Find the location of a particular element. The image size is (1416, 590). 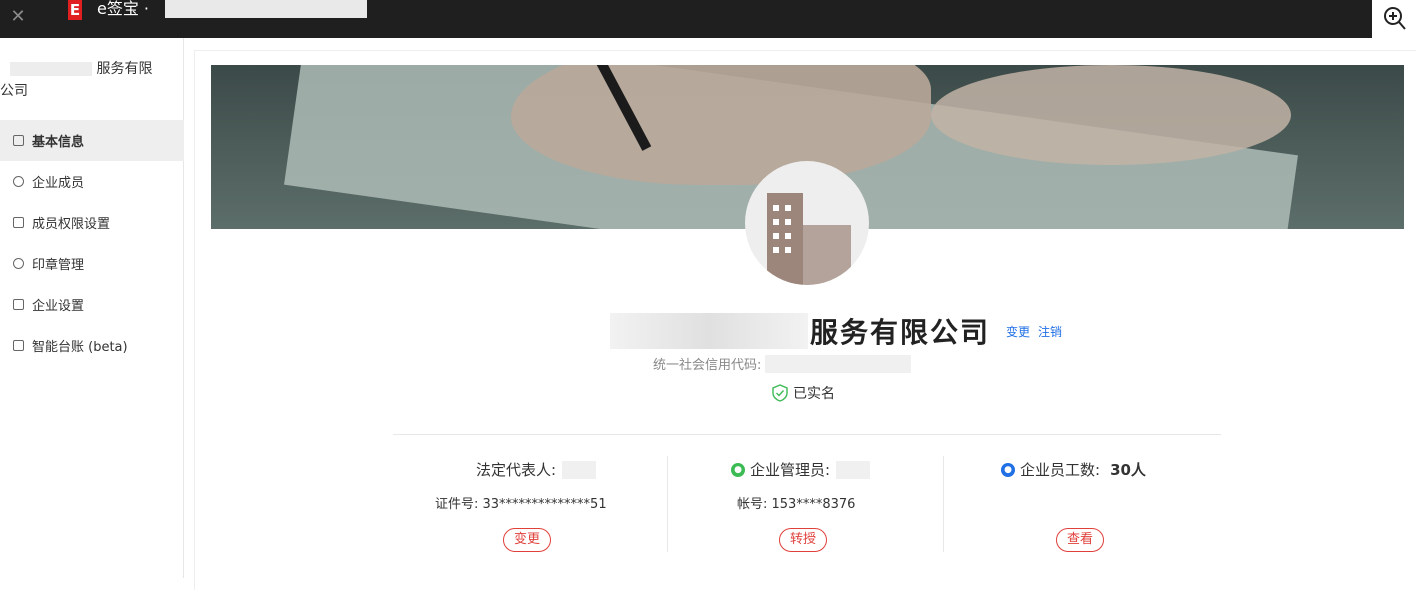

sidebar-nav: 基本信息 企业成员 成员权限设置 印章管理 企业设置 智能台账 (beta) is located at coordinates (92, 243).